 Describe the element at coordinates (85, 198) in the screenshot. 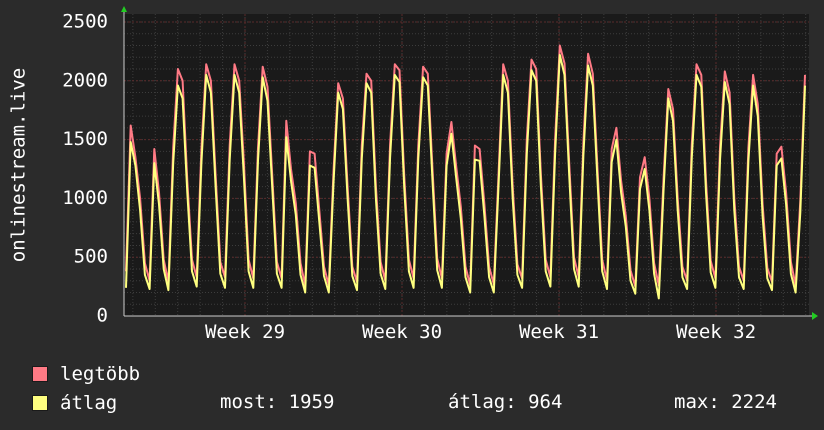

I see `y-tick-label: 1000` at that location.